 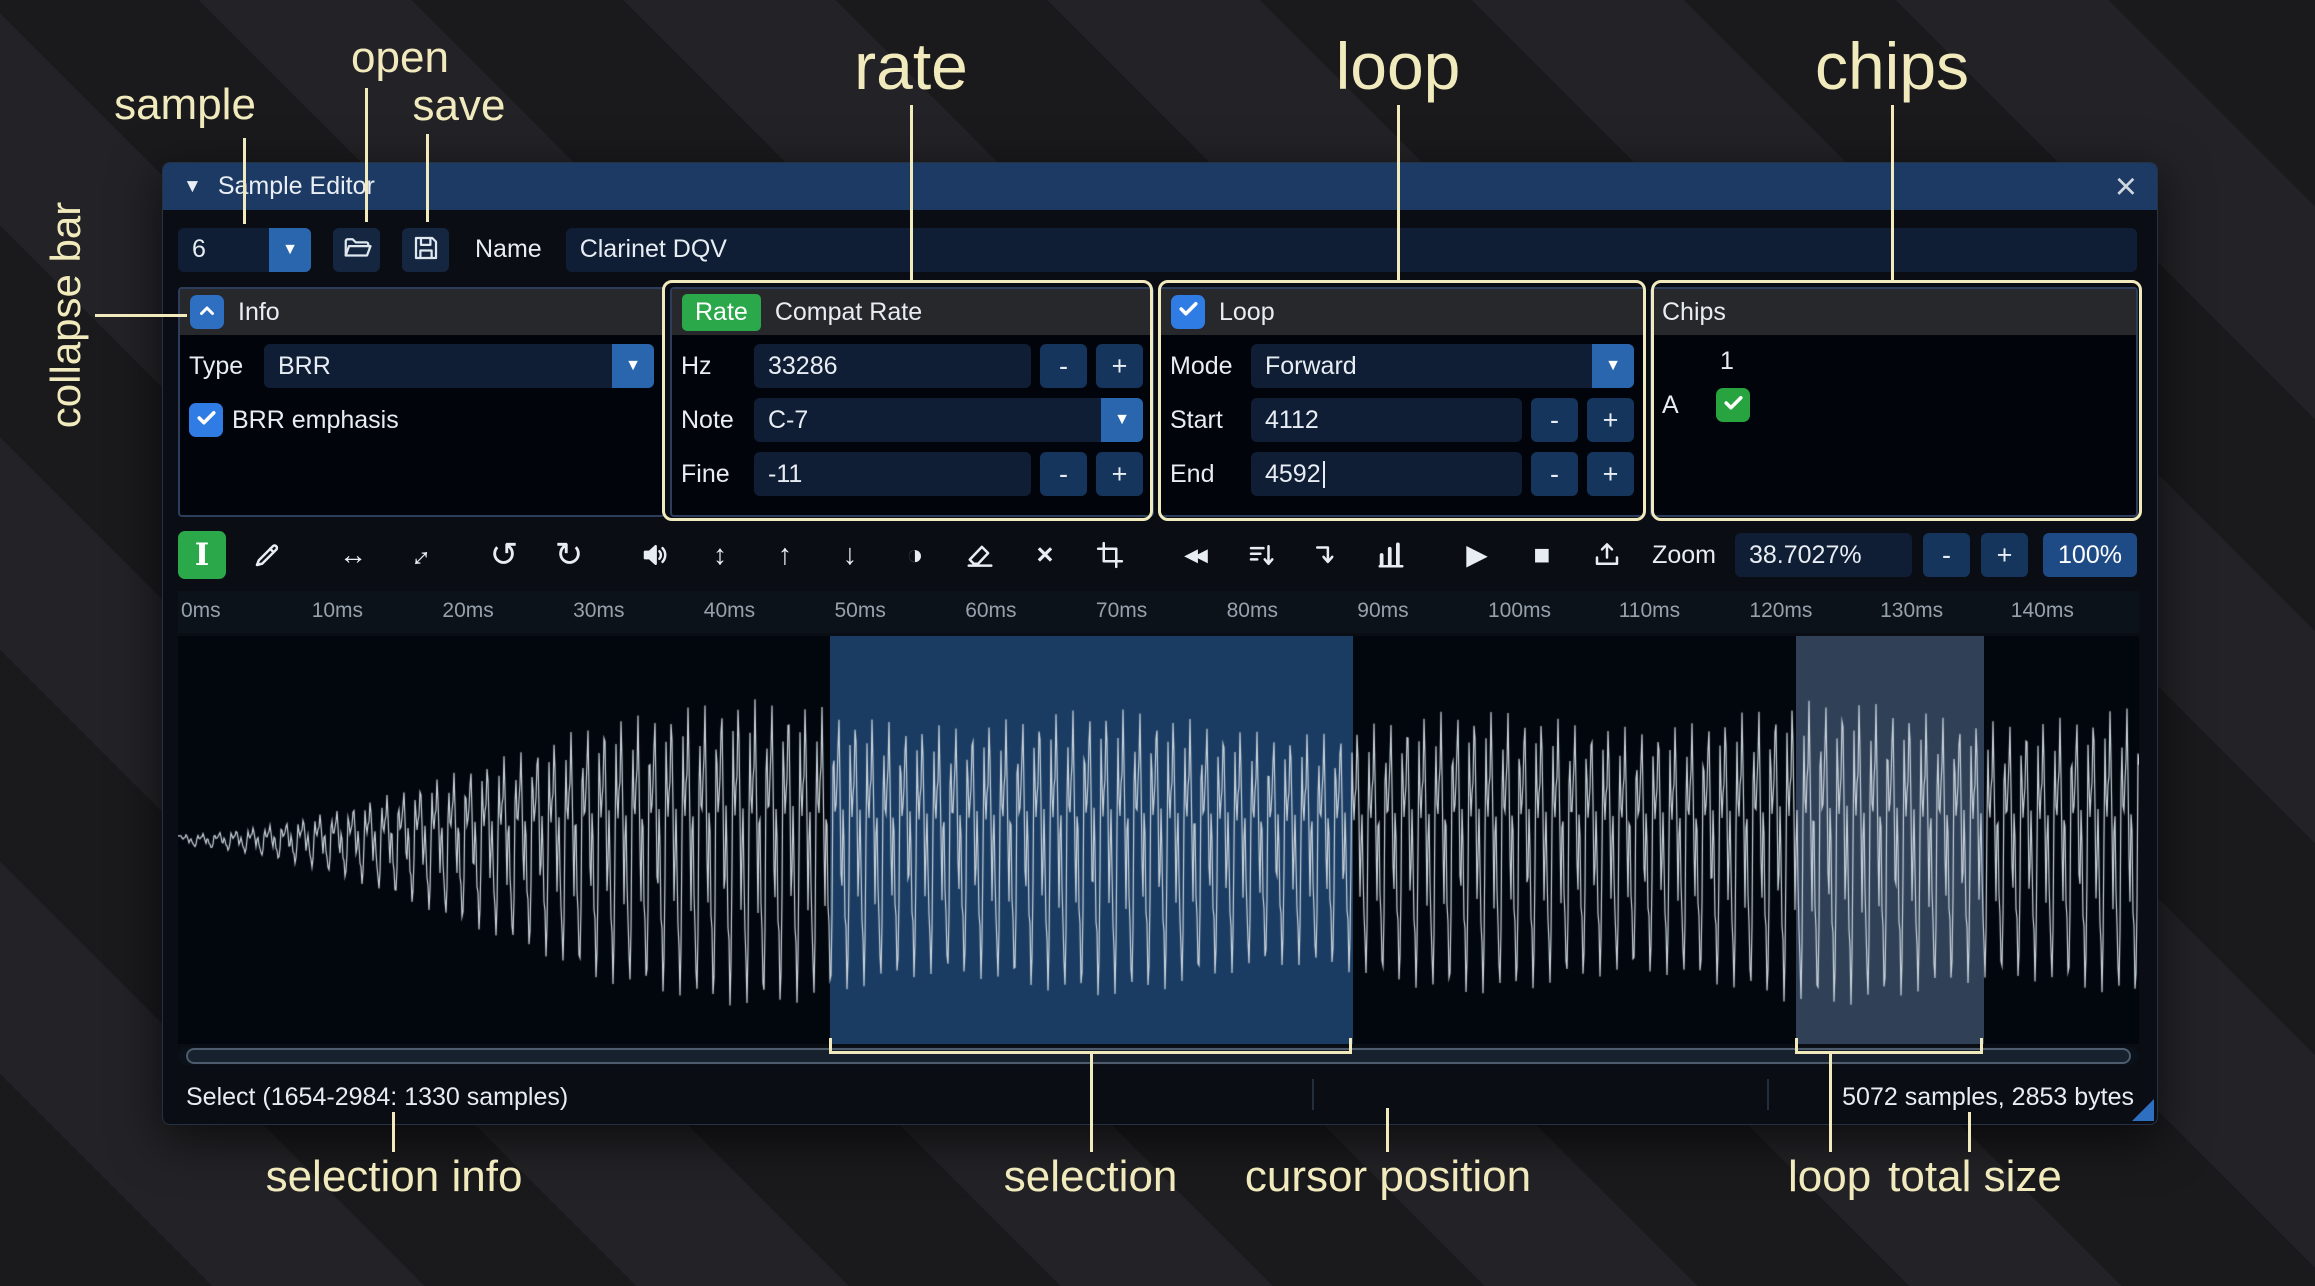 I want to click on save-sample-button, so click(x=425, y=249).